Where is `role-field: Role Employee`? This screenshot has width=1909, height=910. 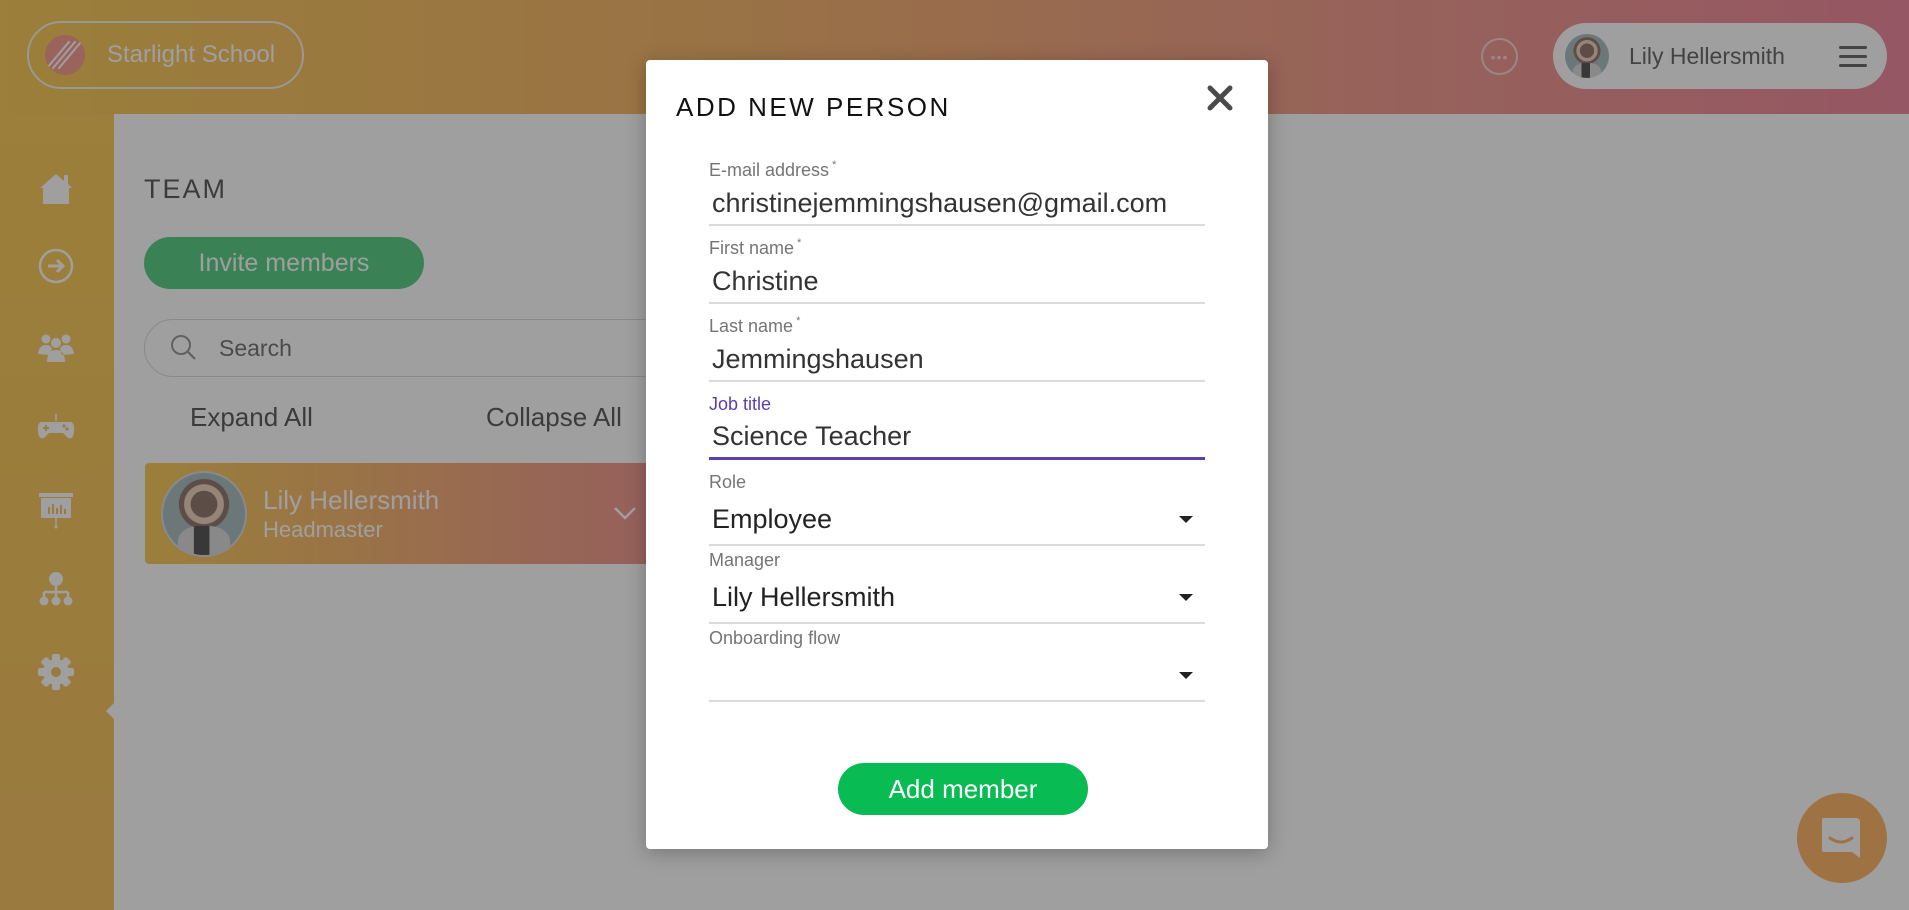
role-field: Role Employee is located at coordinates (957, 508).